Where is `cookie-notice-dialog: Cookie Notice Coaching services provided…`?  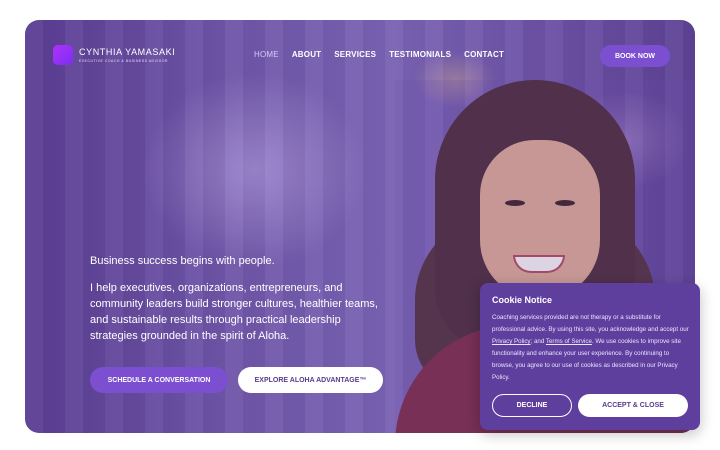
cookie-notice-dialog: Cookie Notice Coaching services provided… is located at coordinates (590, 356).